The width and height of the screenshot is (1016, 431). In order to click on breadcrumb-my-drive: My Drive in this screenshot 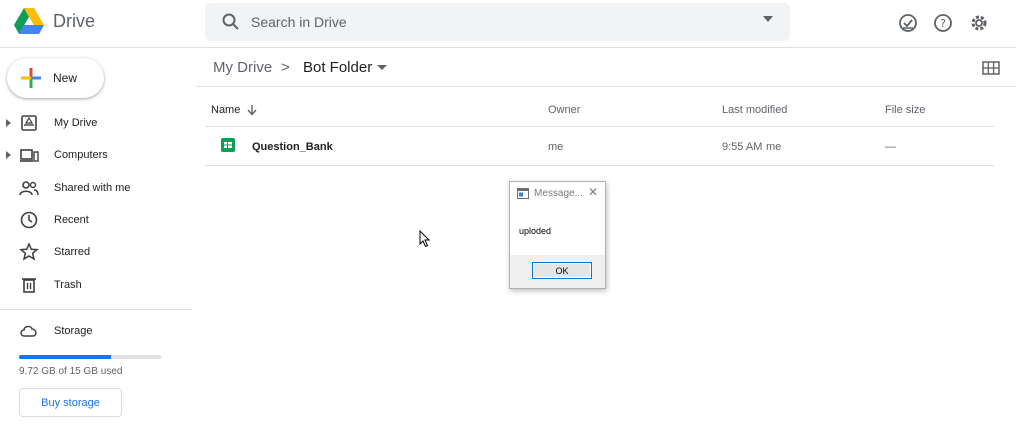, I will do `click(242, 67)`.